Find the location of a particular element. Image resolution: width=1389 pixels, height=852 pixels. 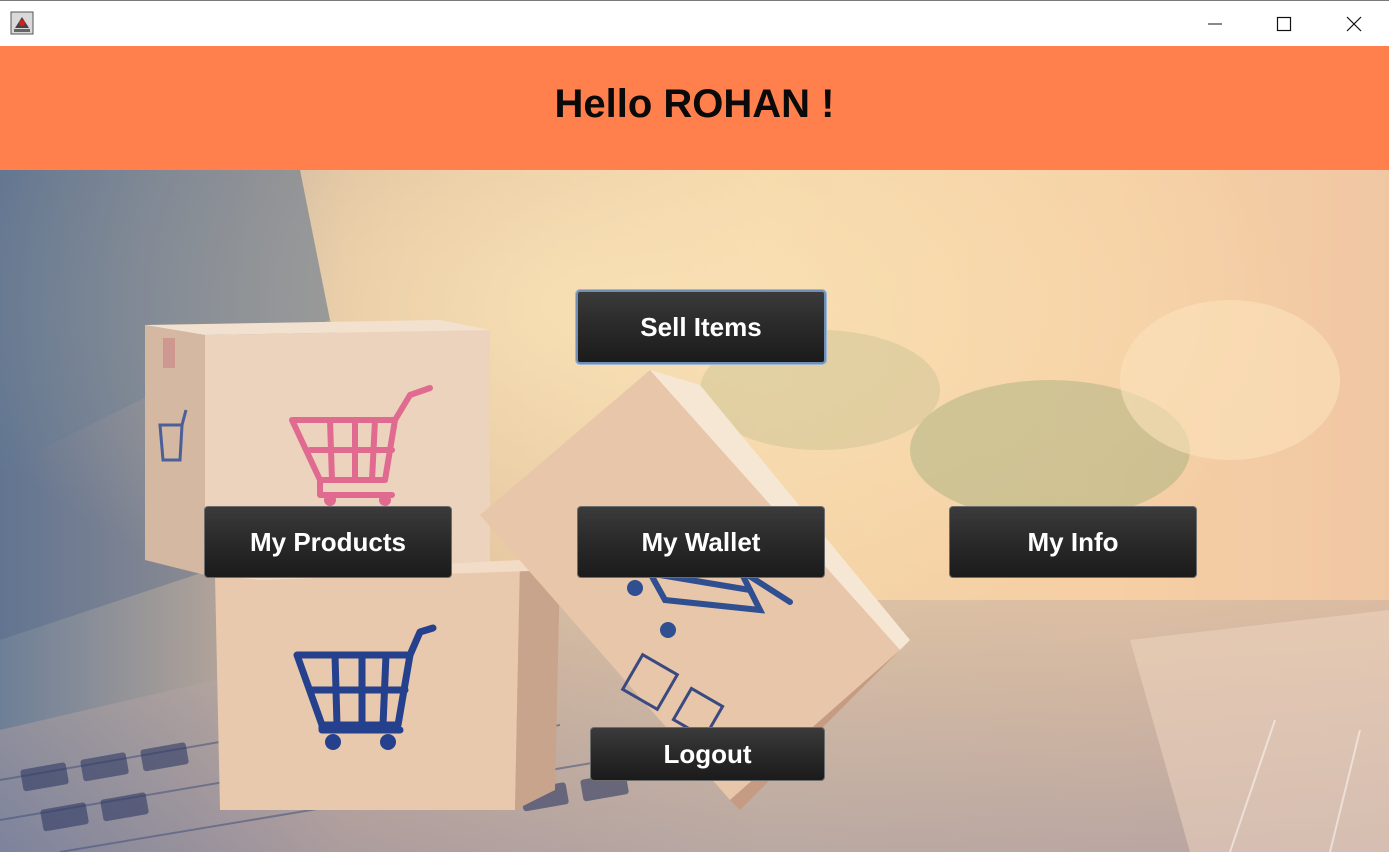

maximize-button is located at coordinates (1284, 24).